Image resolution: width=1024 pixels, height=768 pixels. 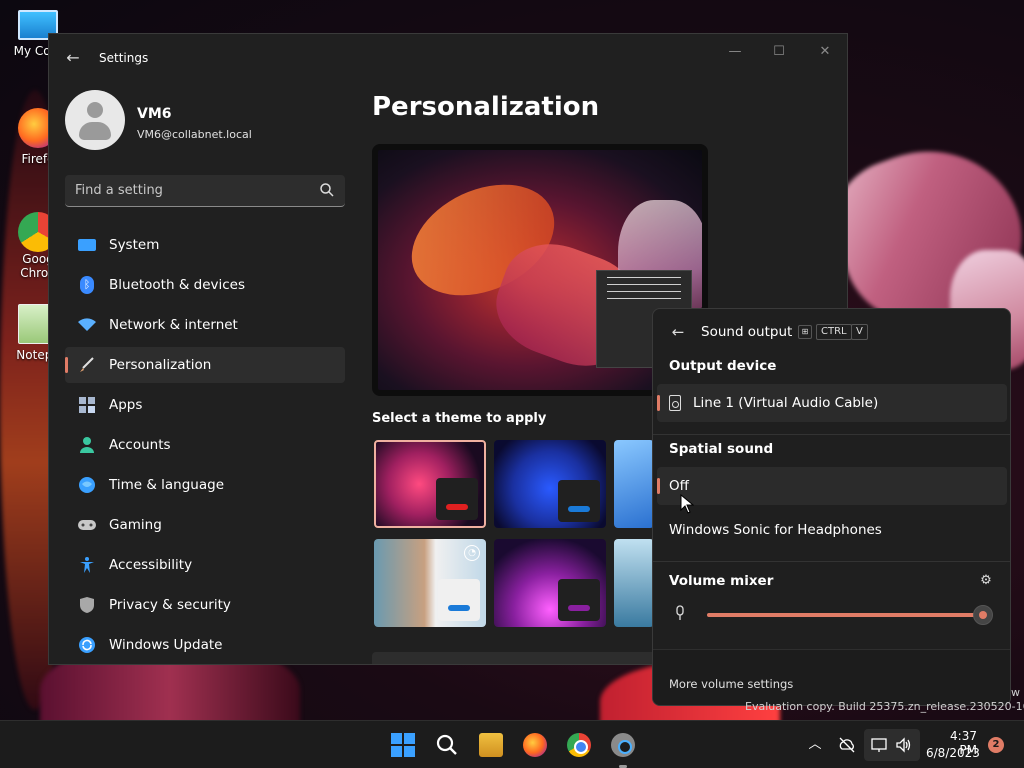 What do you see at coordinates (173, 325) in the screenshot?
I see `sidebar-item-label: Network & internet` at bounding box center [173, 325].